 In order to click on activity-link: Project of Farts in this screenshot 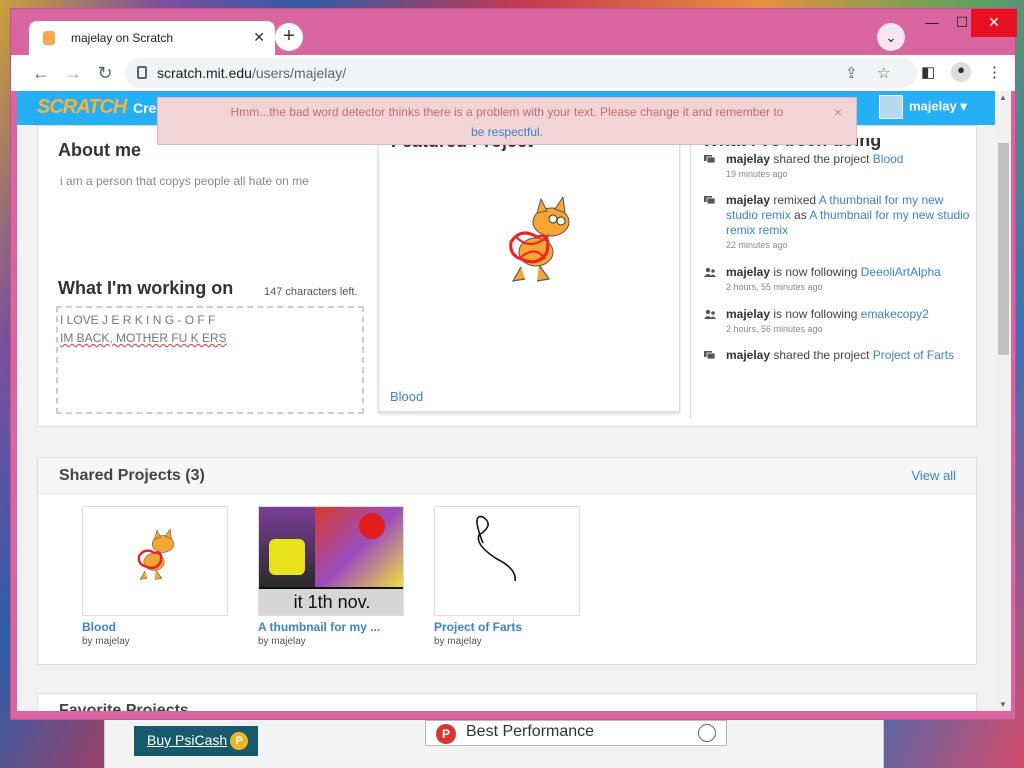, I will do `click(913, 355)`.